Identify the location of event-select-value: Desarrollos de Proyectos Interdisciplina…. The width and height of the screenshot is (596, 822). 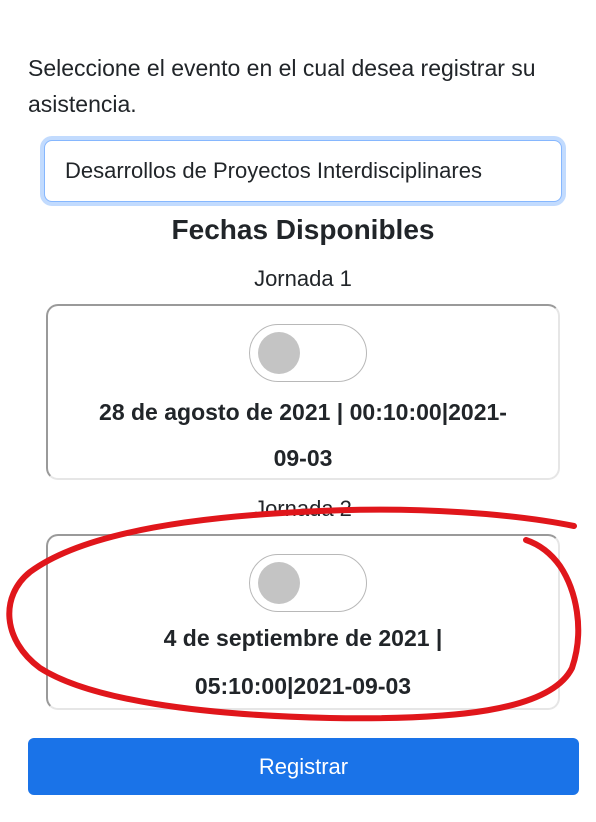
(273, 170).